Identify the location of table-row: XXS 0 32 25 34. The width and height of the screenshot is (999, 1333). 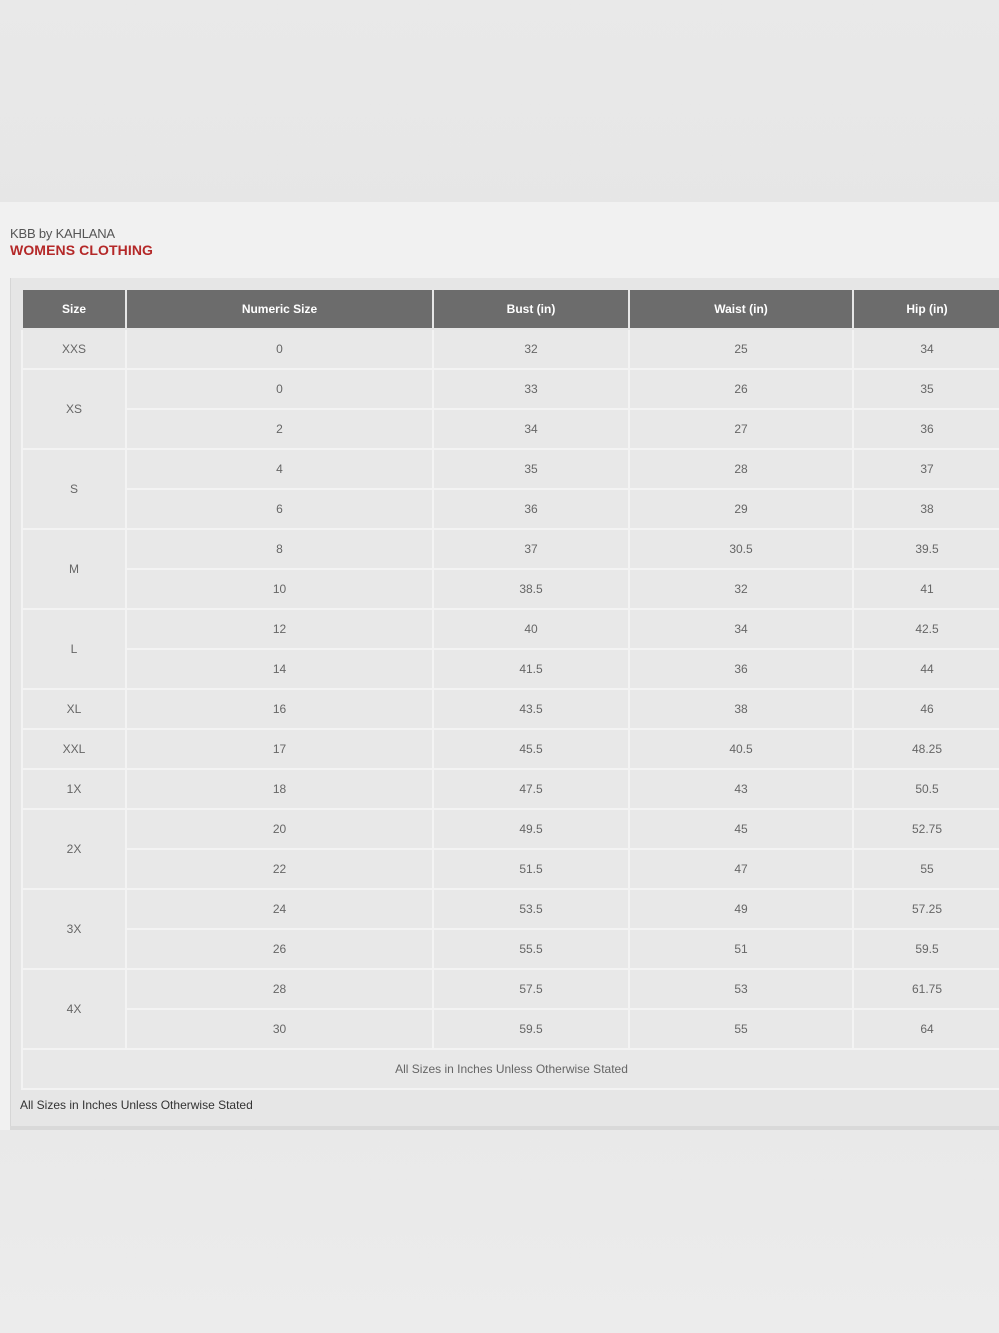
(510, 349).